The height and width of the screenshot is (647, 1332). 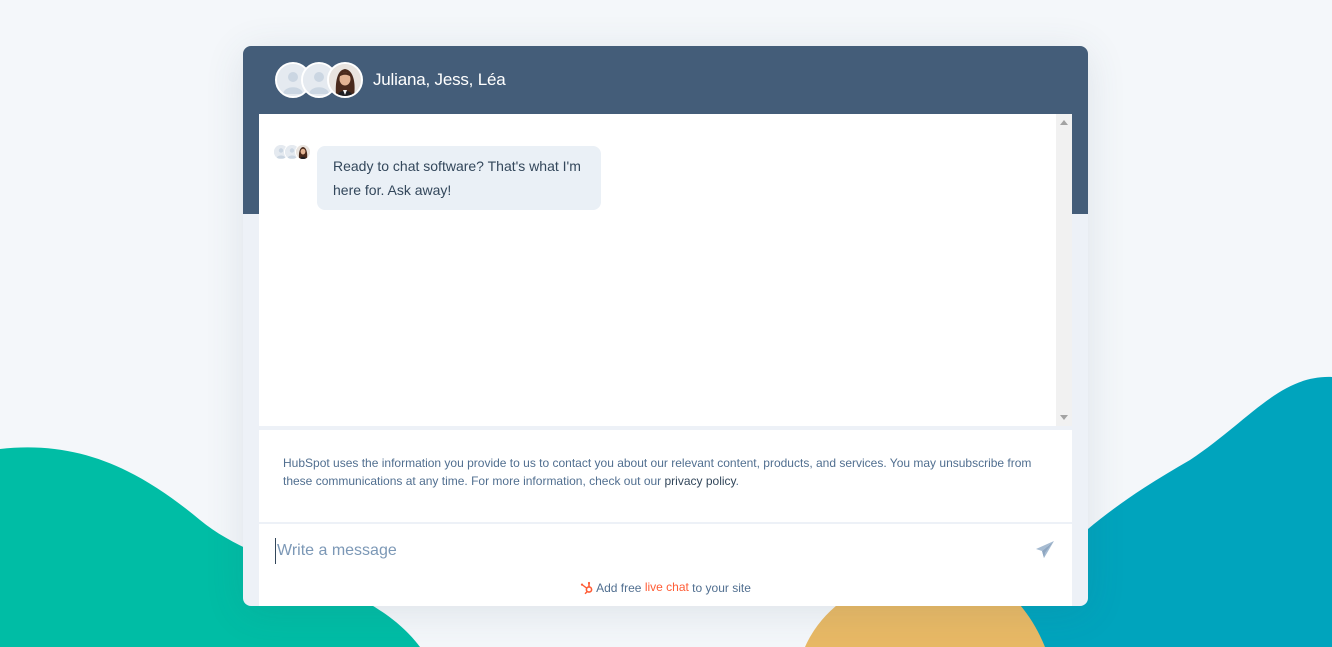 I want to click on send-button, so click(x=1045, y=550).